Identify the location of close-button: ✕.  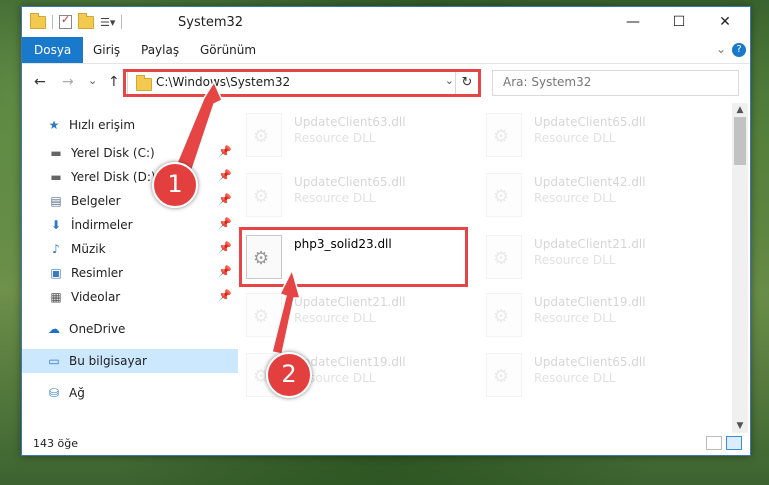
(725, 22).